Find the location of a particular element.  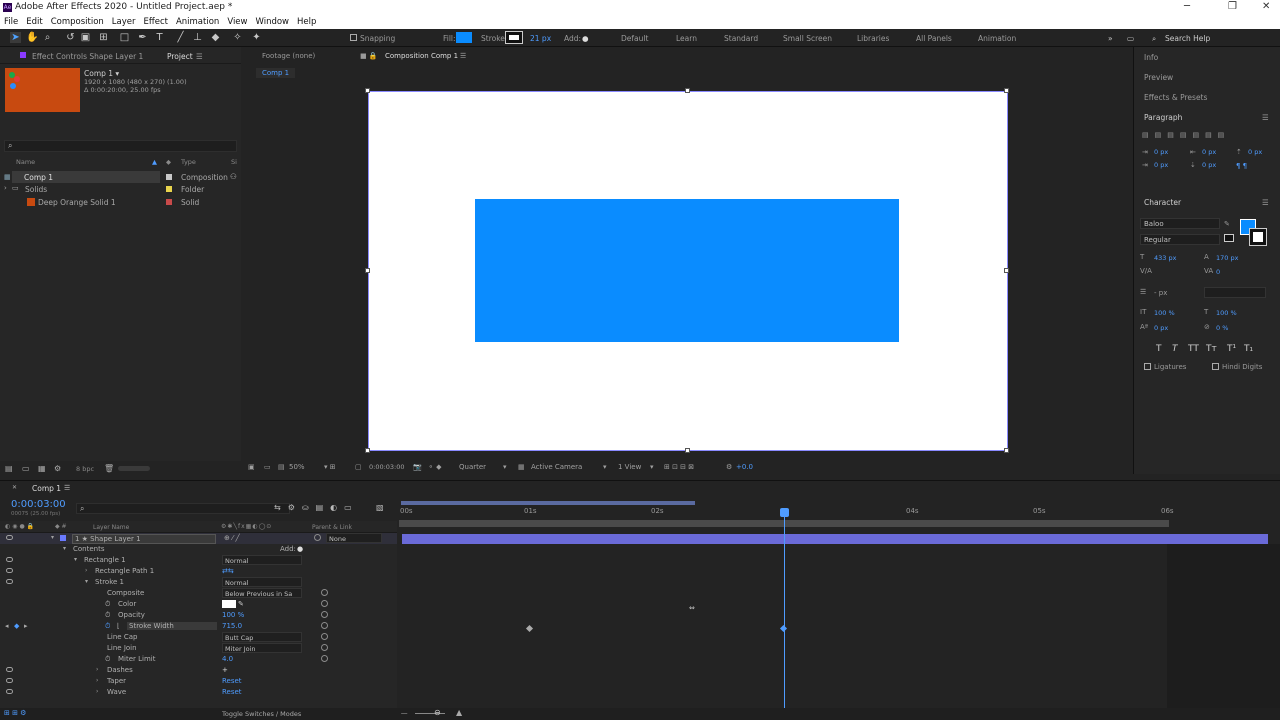

project-search-input: ⌕ is located at coordinates (120, 146).